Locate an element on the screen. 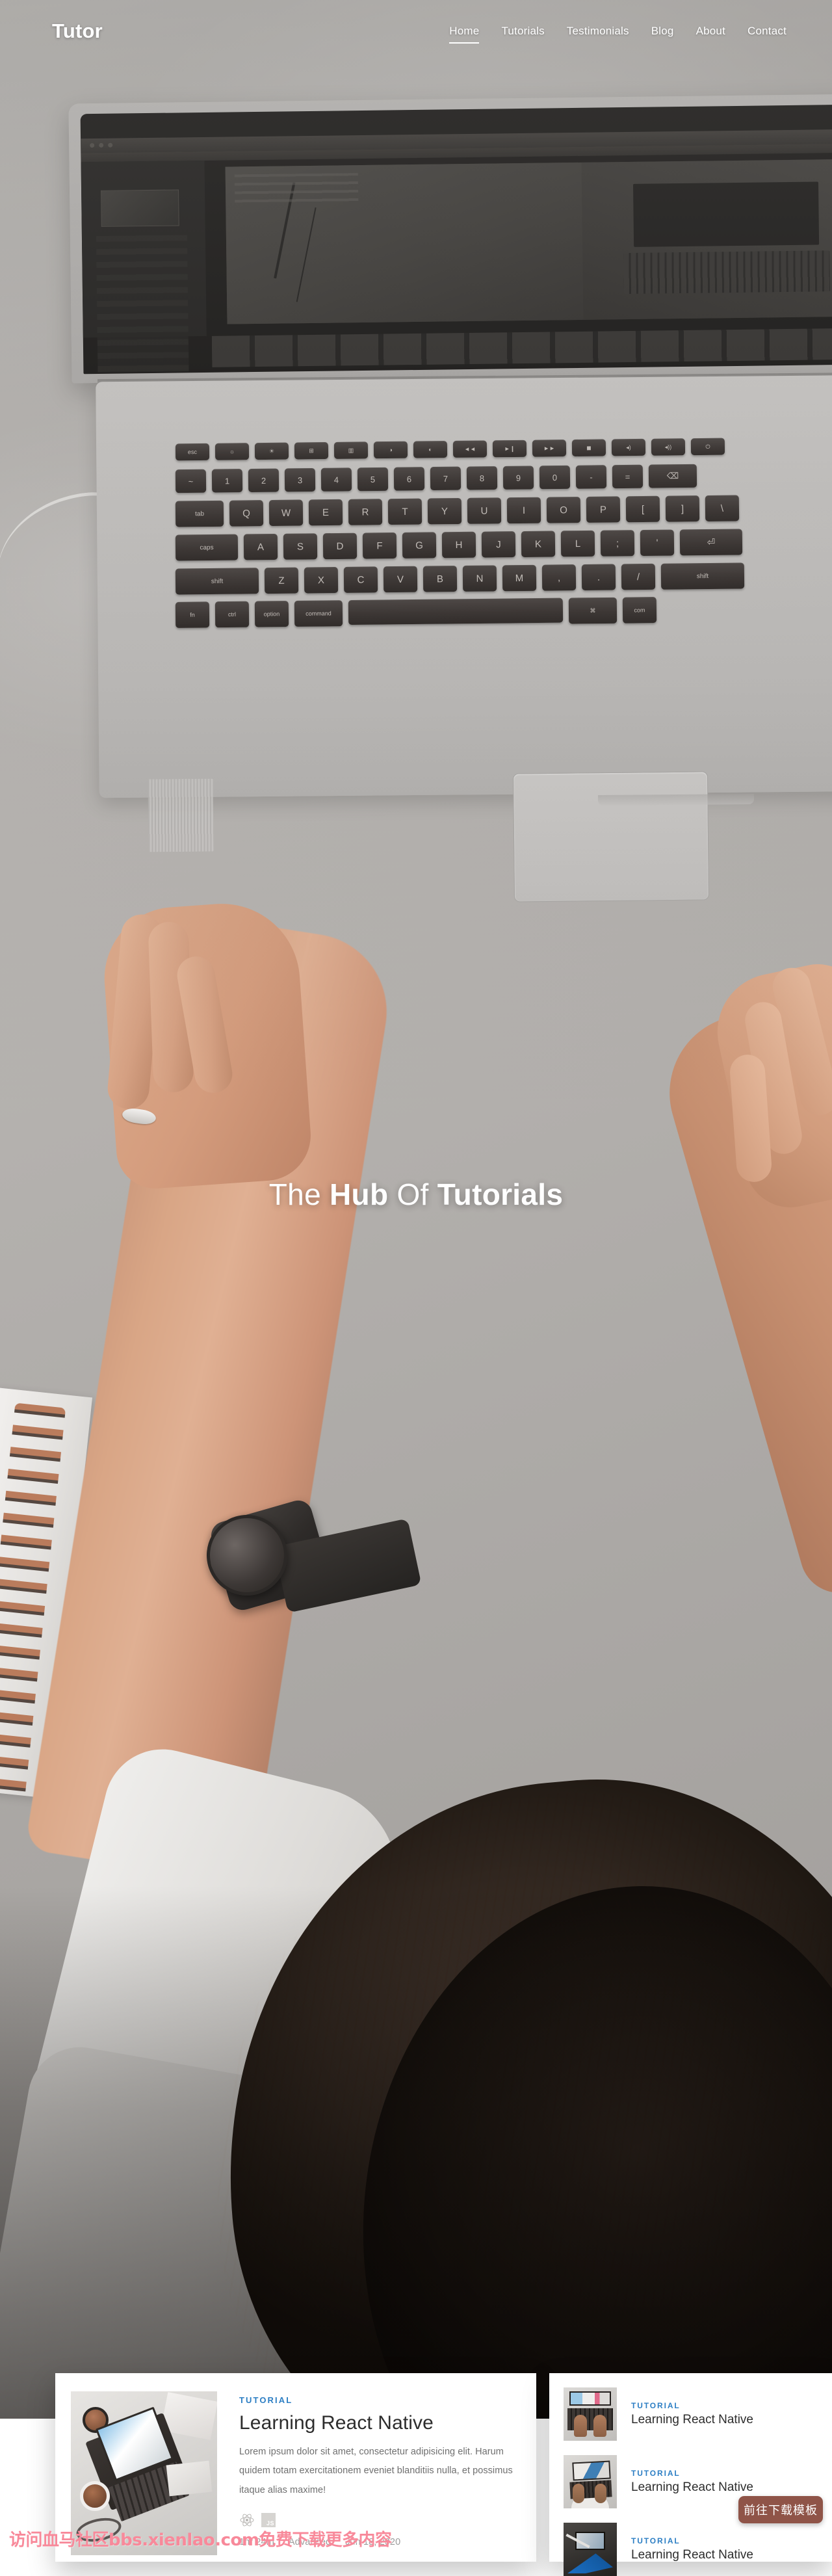 The image size is (832, 2576). featured-card-category: TUTORIAL is located at coordinates (266, 2400).